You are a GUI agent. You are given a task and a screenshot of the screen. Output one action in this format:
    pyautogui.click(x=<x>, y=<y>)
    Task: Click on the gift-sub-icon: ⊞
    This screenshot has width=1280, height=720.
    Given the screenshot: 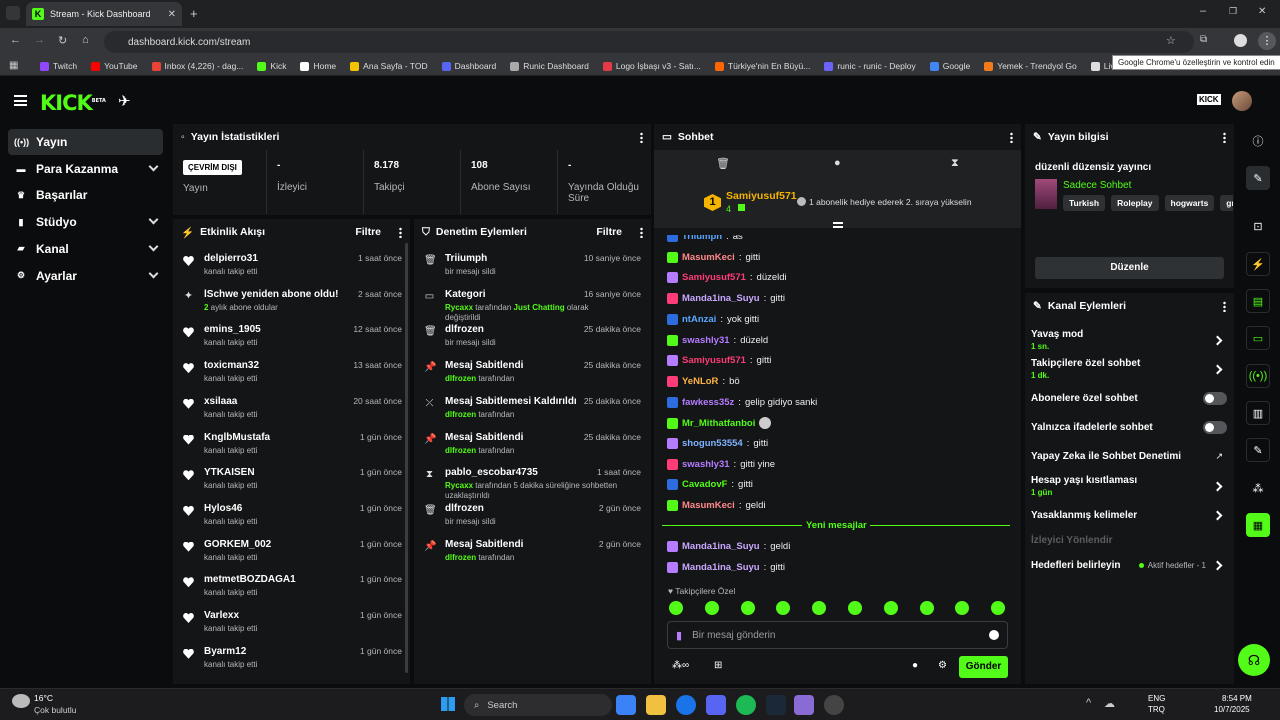 What is the action you would take?
    pyautogui.click(x=718, y=665)
    